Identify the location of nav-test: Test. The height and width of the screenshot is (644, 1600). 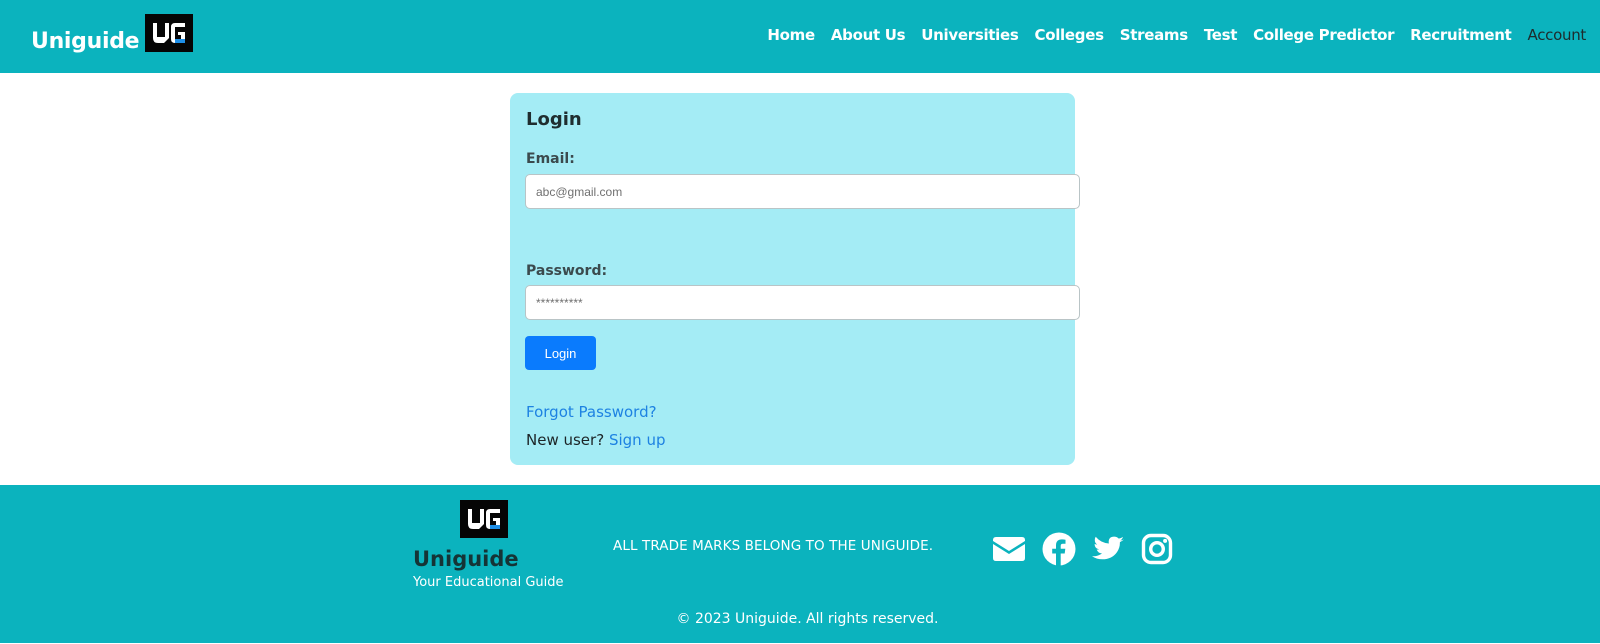
(1221, 35).